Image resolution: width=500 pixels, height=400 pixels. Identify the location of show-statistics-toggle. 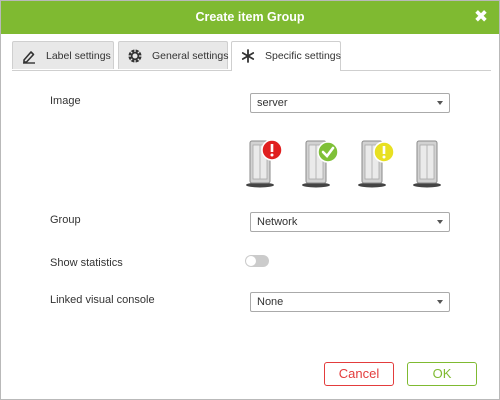
(257, 261).